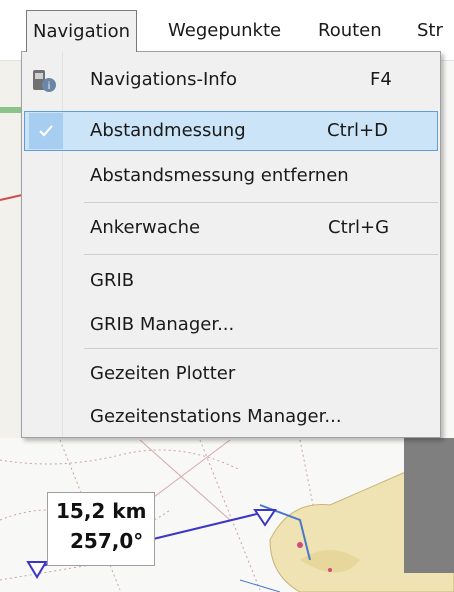 The image size is (454, 592). Describe the element at coordinates (49, 86) in the screenshot. I see `svg-text: i` at that location.